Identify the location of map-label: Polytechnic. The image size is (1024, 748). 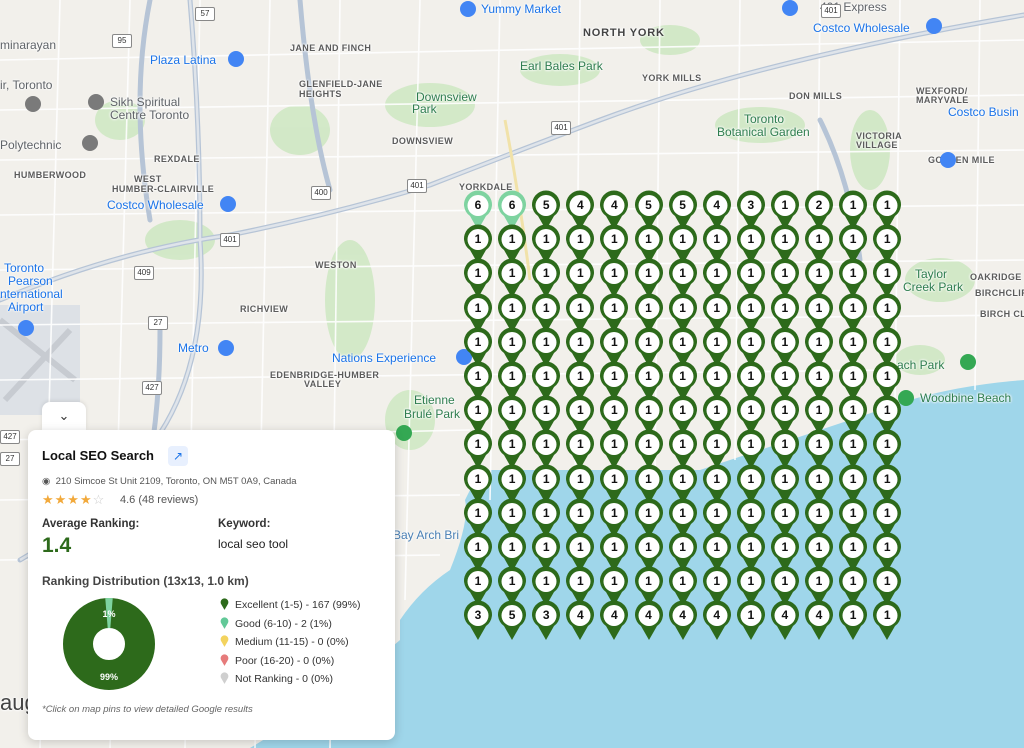
(31, 145).